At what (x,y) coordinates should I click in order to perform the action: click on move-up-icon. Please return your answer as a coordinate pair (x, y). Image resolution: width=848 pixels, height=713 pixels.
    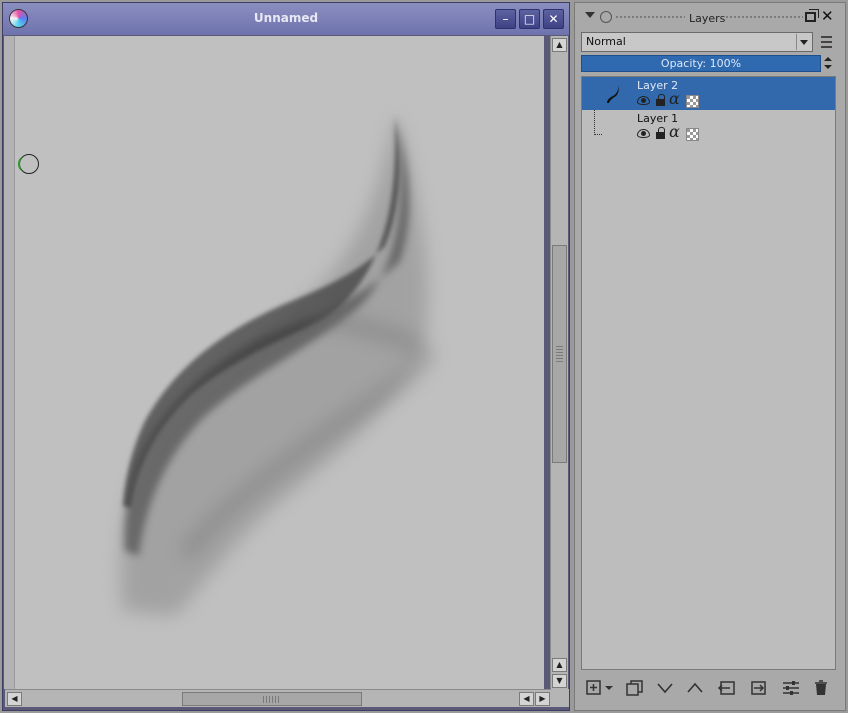
    Looking at the image, I should click on (695, 688).